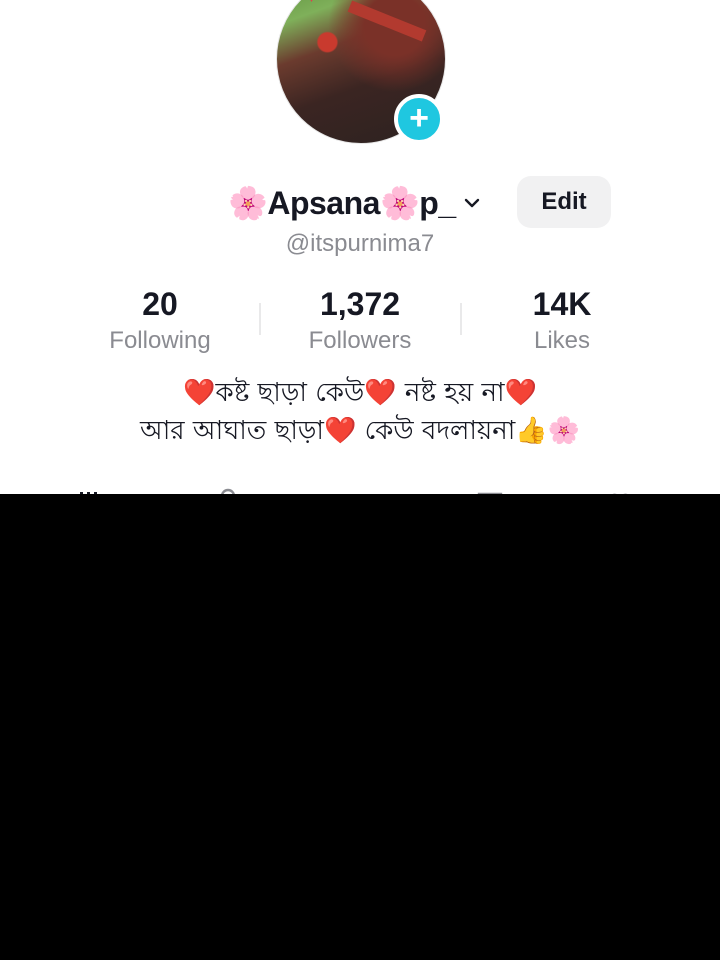 Image resolution: width=720 pixels, height=960 pixels. I want to click on profile-tab-bar, so click(360, 488).